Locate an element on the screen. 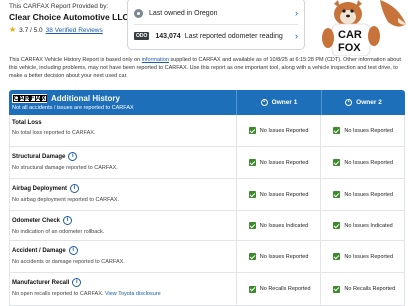 This screenshot has height=306, width=408. rating-value: 3.7 / 5.0 is located at coordinates (31, 30).